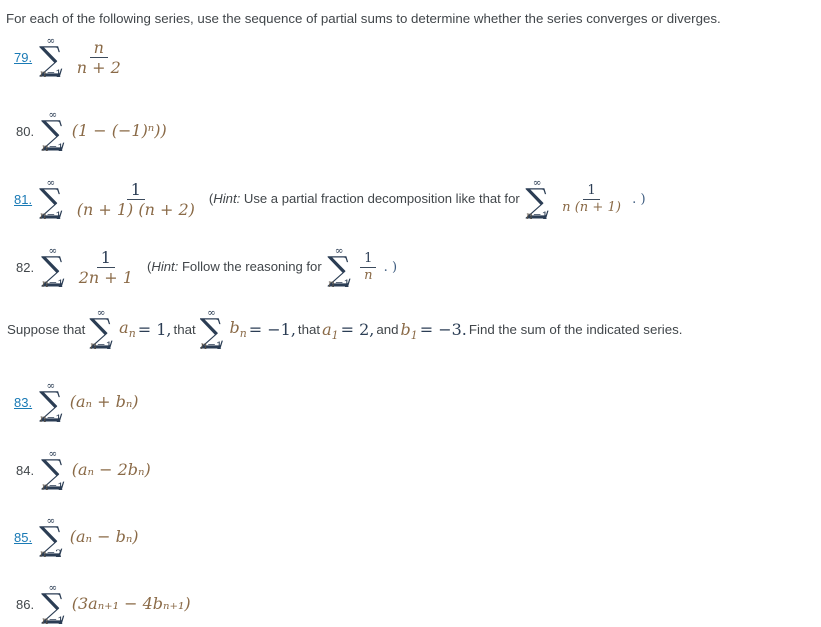 The height and width of the screenshot is (627, 821). I want to click on series-expression-85: ∞ ∑ n=2 (aₙ − bₙ), so click(87, 537).